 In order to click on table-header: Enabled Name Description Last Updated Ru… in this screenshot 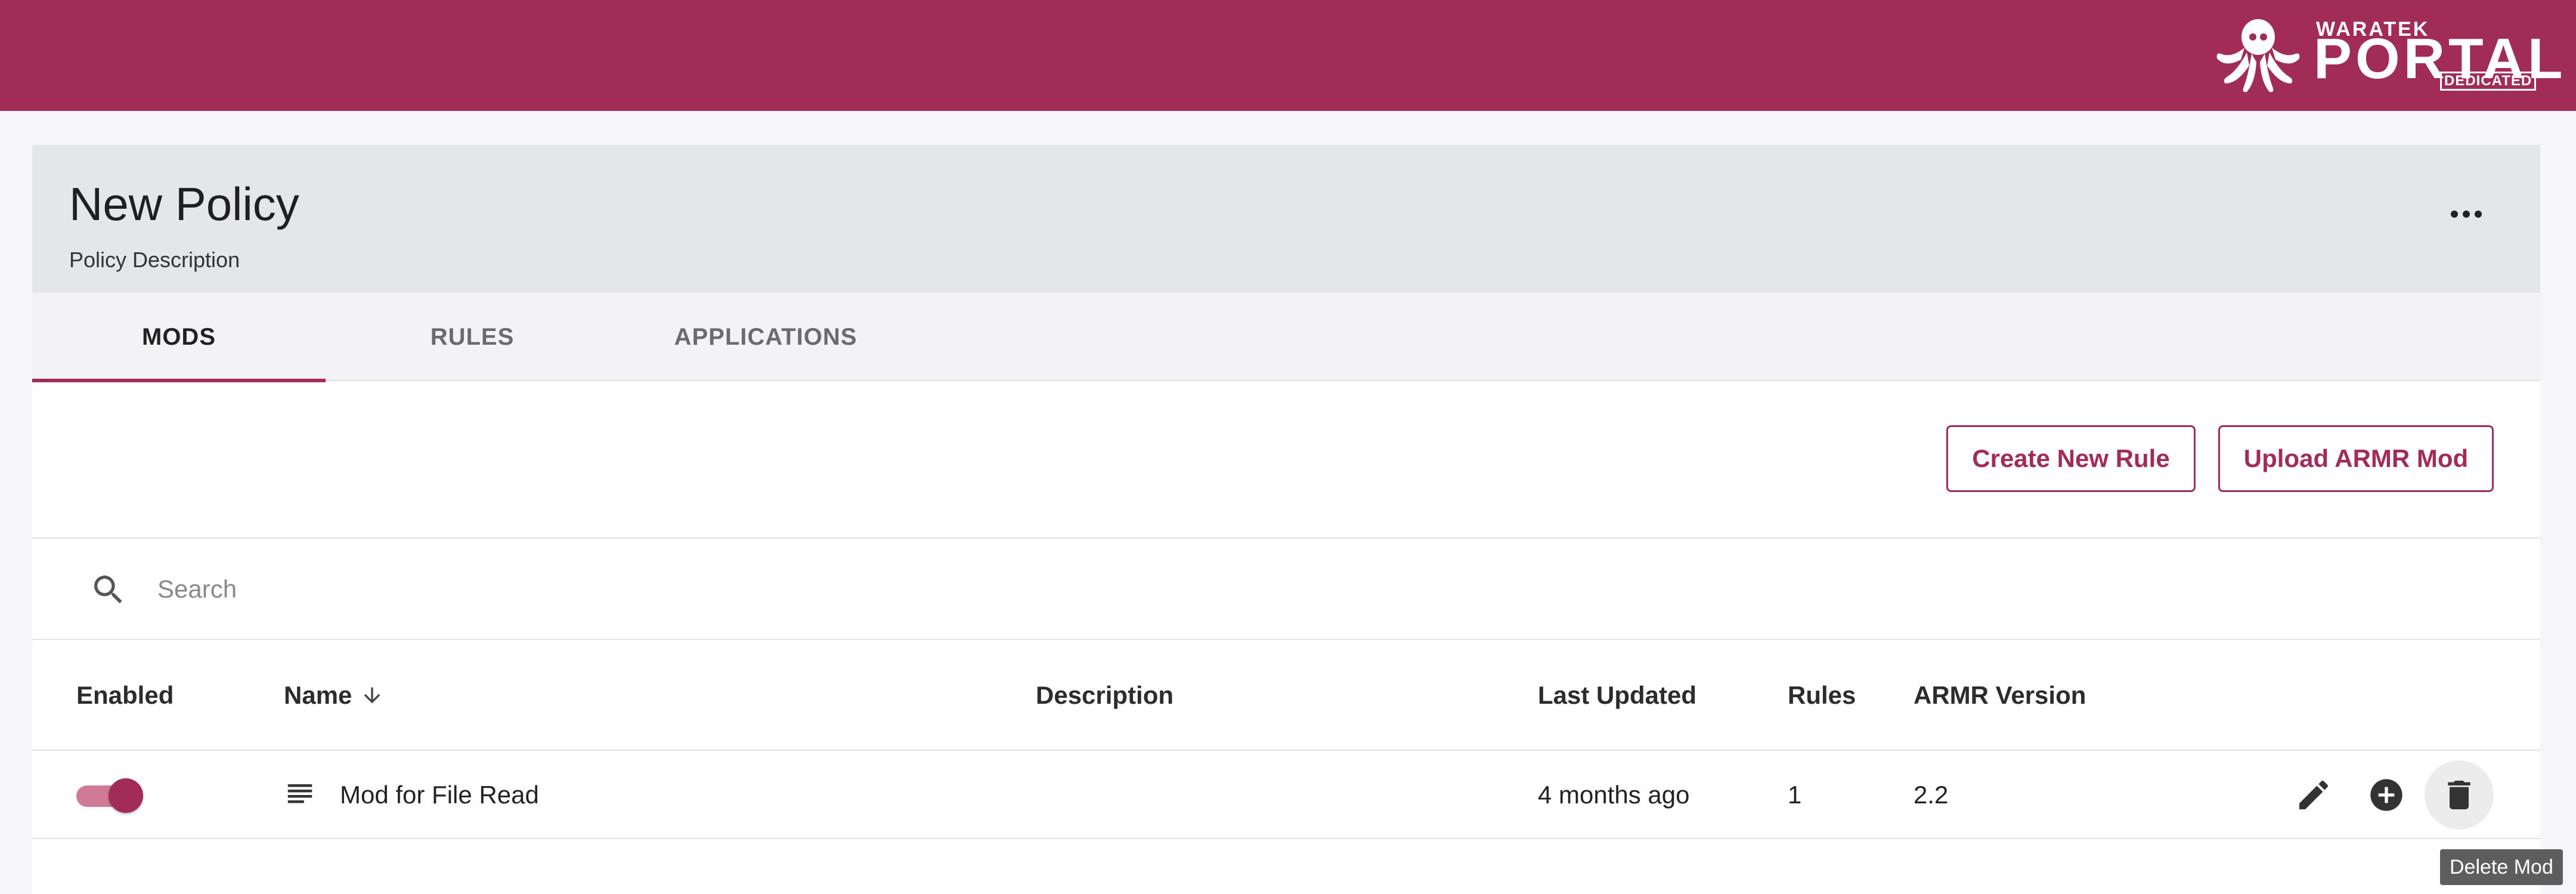, I will do `click(1286, 695)`.